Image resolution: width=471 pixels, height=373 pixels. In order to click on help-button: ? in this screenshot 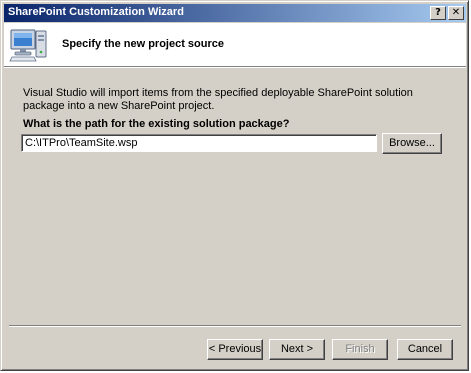, I will do `click(438, 13)`.